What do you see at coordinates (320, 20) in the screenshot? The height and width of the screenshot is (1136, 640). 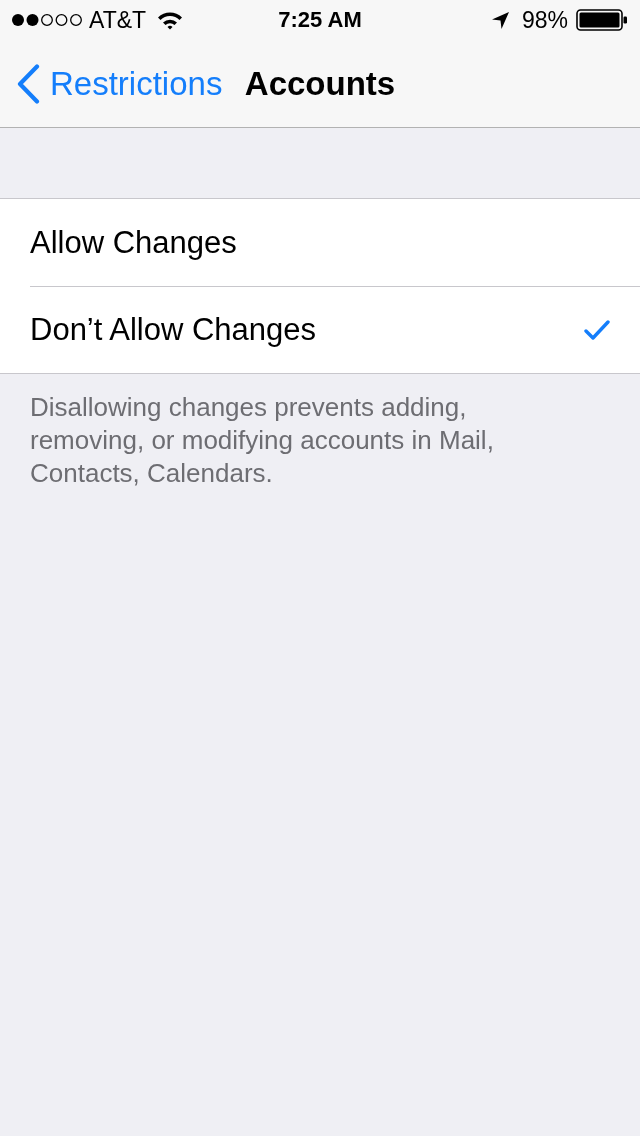 I see `status-time: 7:25 AM` at bounding box center [320, 20].